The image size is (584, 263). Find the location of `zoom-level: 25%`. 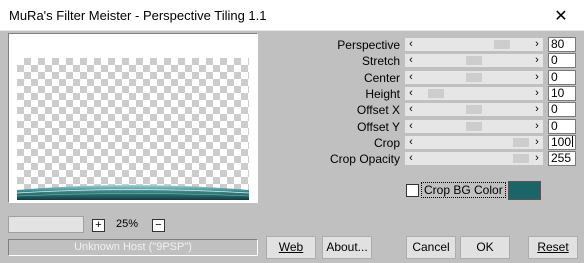

zoom-level: 25% is located at coordinates (127, 224).